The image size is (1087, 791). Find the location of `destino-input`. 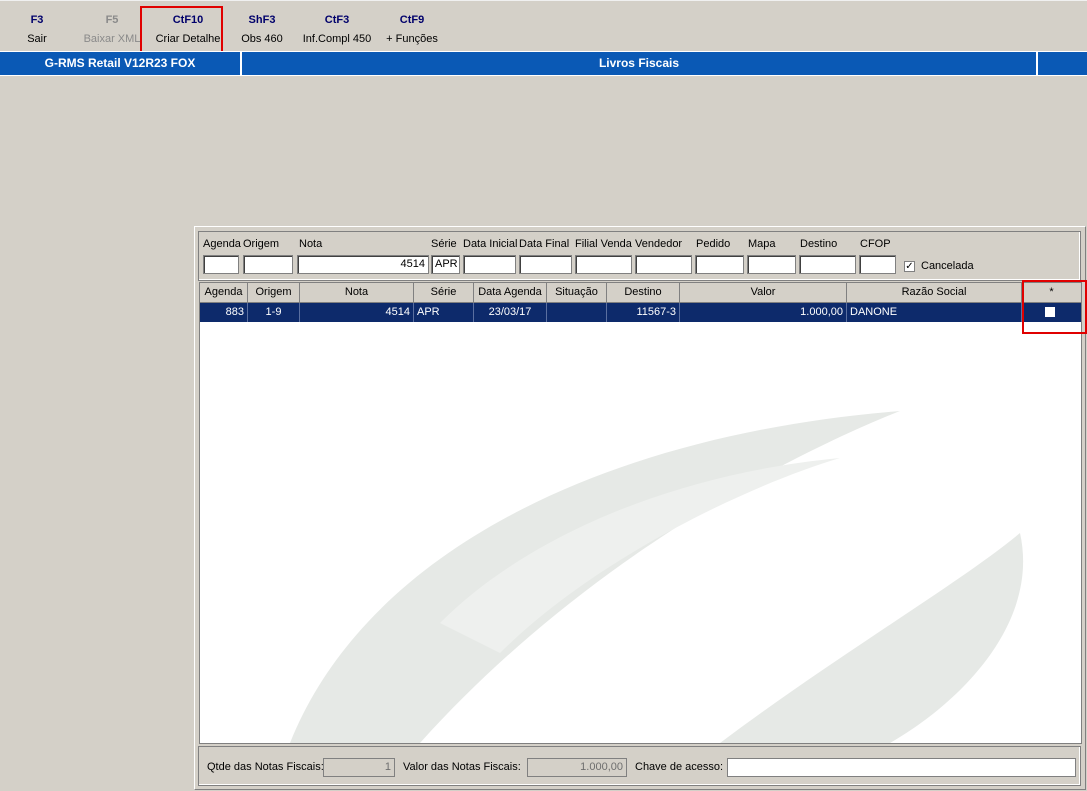

destino-input is located at coordinates (827, 264).